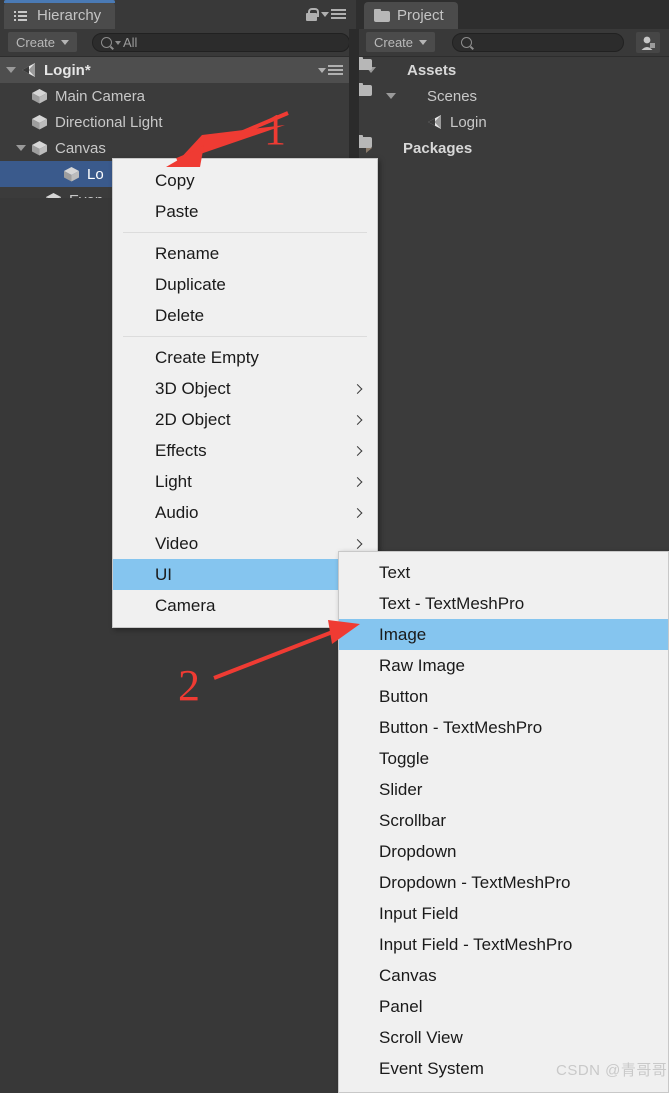 The image size is (669, 1093). What do you see at coordinates (612, 1070) in the screenshot?
I see `watermark: CSDN @青哥哥` at bounding box center [612, 1070].